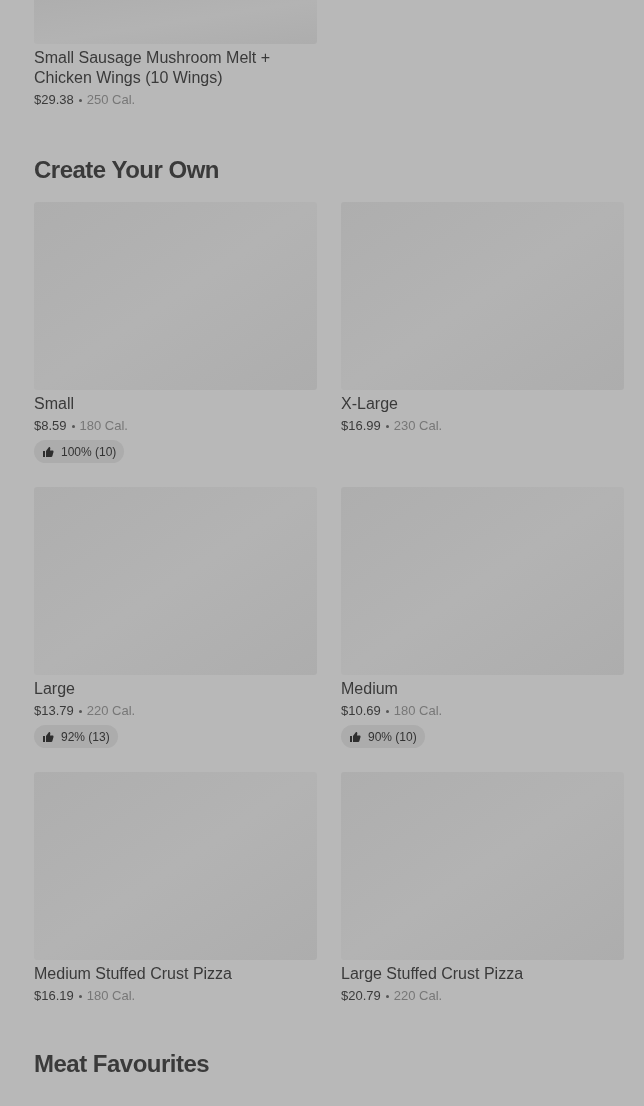 Image resolution: width=644 pixels, height=1106 pixels. Describe the element at coordinates (361, 426) in the screenshot. I see `item-price: $16.99` at that location.